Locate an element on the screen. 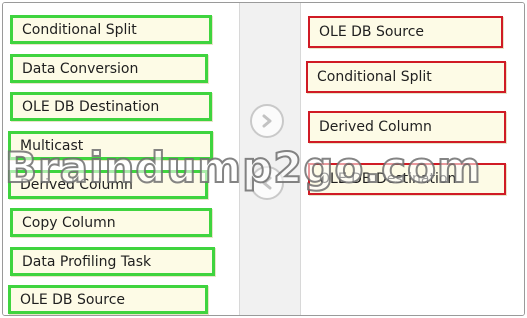  list-item-derived-column: Derived Column is located at coordinates (108, 184).